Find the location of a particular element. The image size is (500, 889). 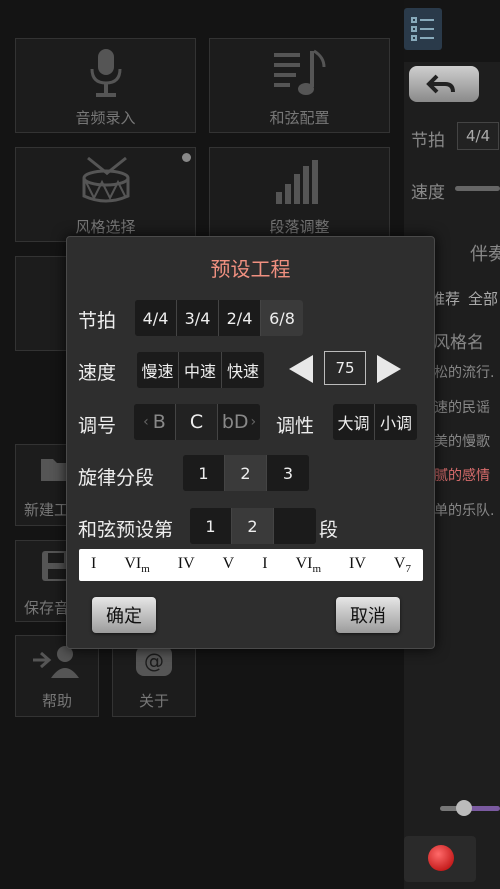

filter-tab-all: 全部 is located at coordinates (483, 298).